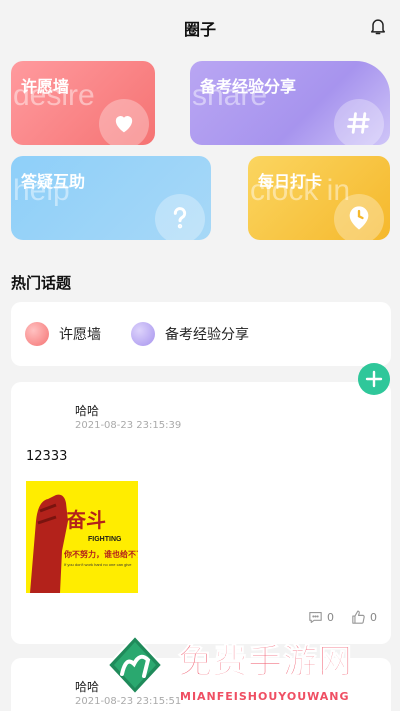 This screenshot has width=400, height=711. I want to click on image-small-line: If you don't work hard no one can give, so click(98, 564).